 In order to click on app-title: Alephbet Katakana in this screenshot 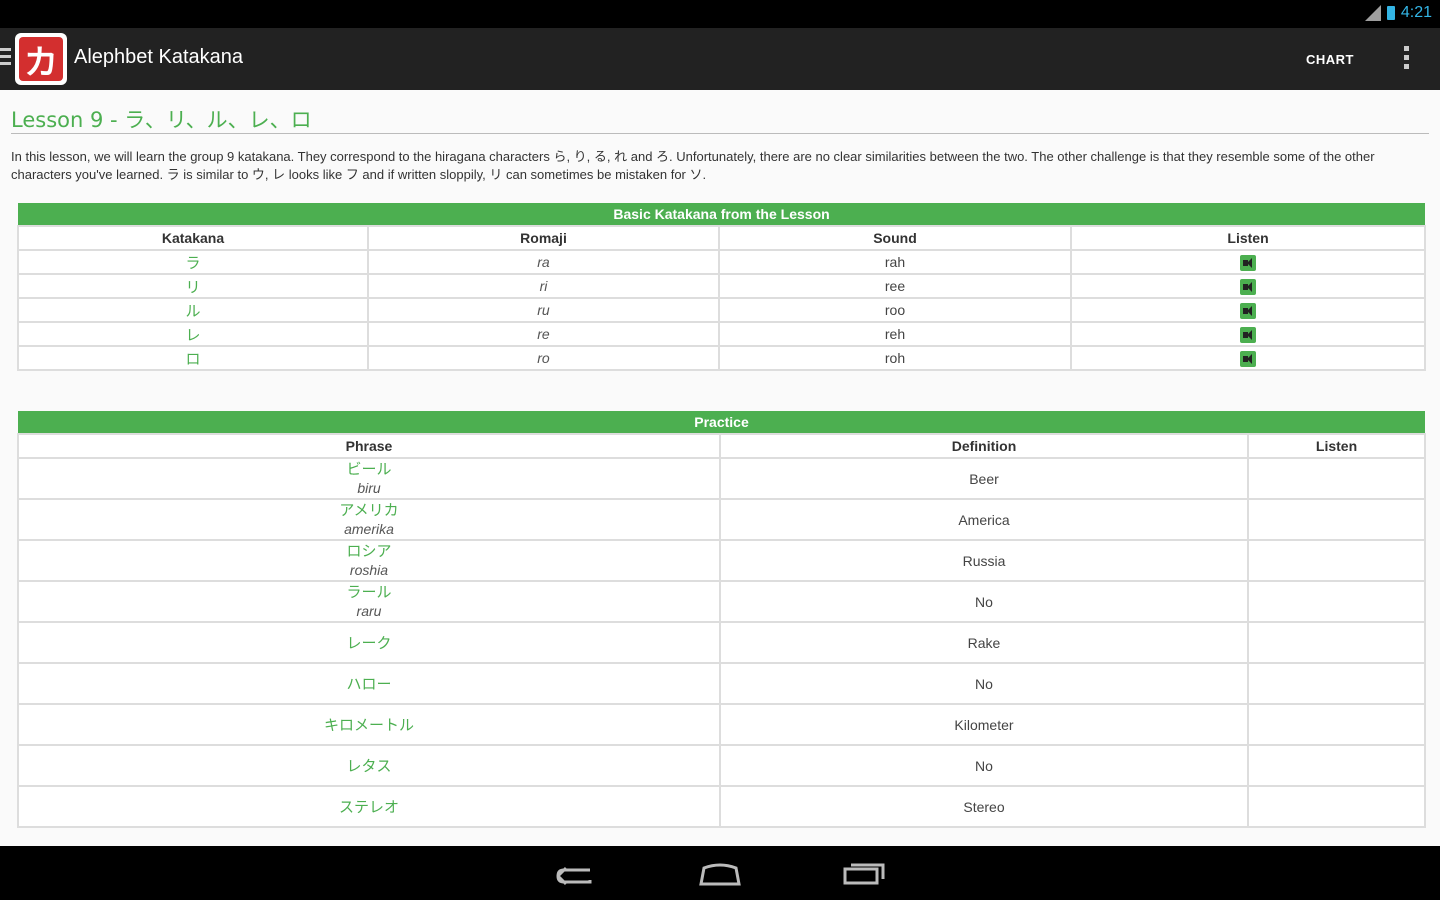, I will do `click(159, 57)`.